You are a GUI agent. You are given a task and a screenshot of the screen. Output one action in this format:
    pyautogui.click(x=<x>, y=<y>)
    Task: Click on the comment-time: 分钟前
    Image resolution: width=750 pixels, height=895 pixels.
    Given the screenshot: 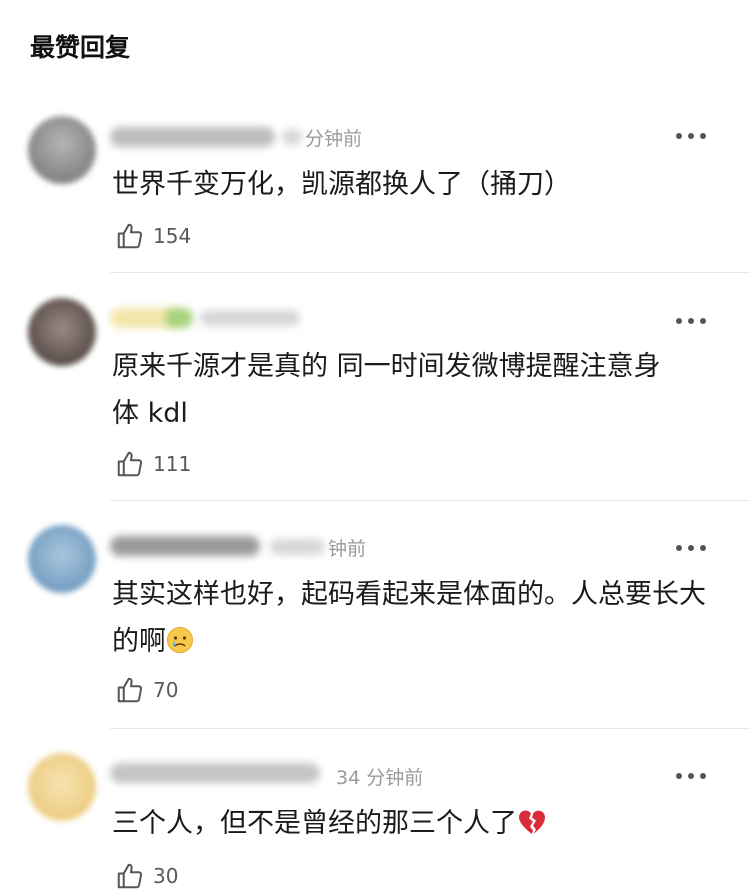 What is the action you would take?
    pyautogui.click(x=334, y=139)
    